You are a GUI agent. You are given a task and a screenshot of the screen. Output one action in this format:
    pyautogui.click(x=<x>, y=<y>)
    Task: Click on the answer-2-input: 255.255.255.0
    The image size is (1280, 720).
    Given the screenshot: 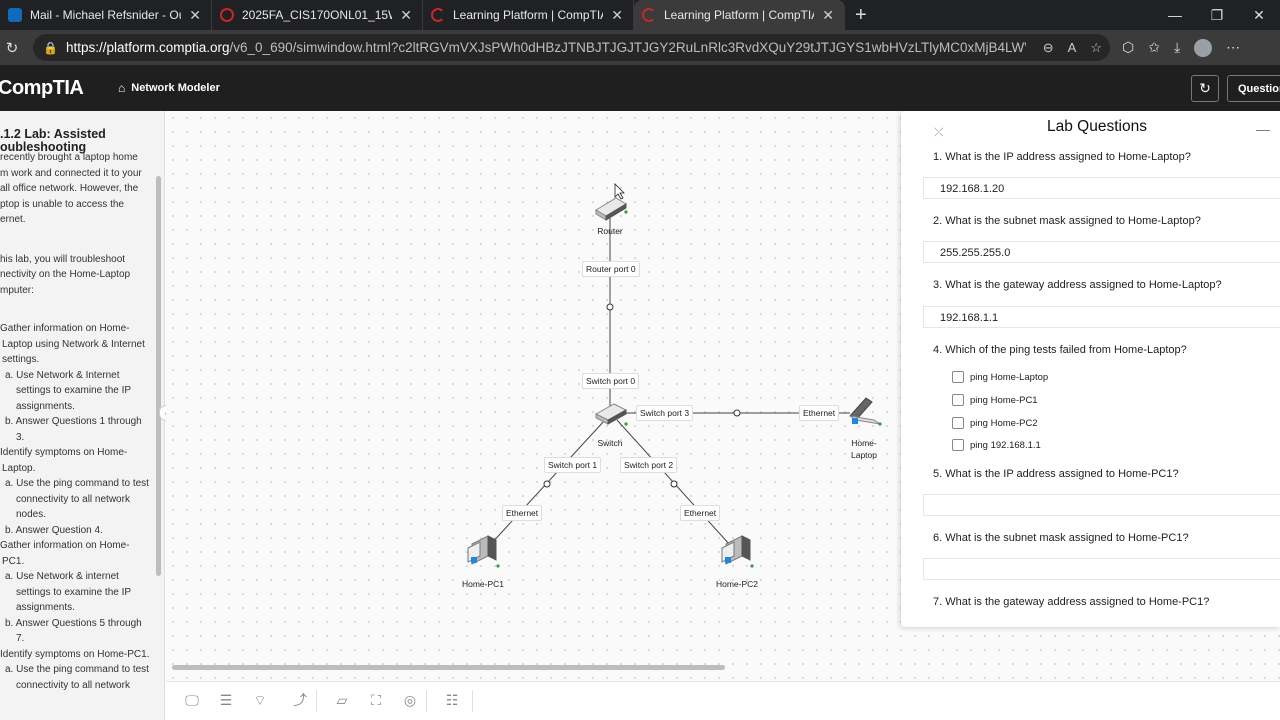 What is the action you would take?
    pyautogui.click(x=1101, y=252)
    